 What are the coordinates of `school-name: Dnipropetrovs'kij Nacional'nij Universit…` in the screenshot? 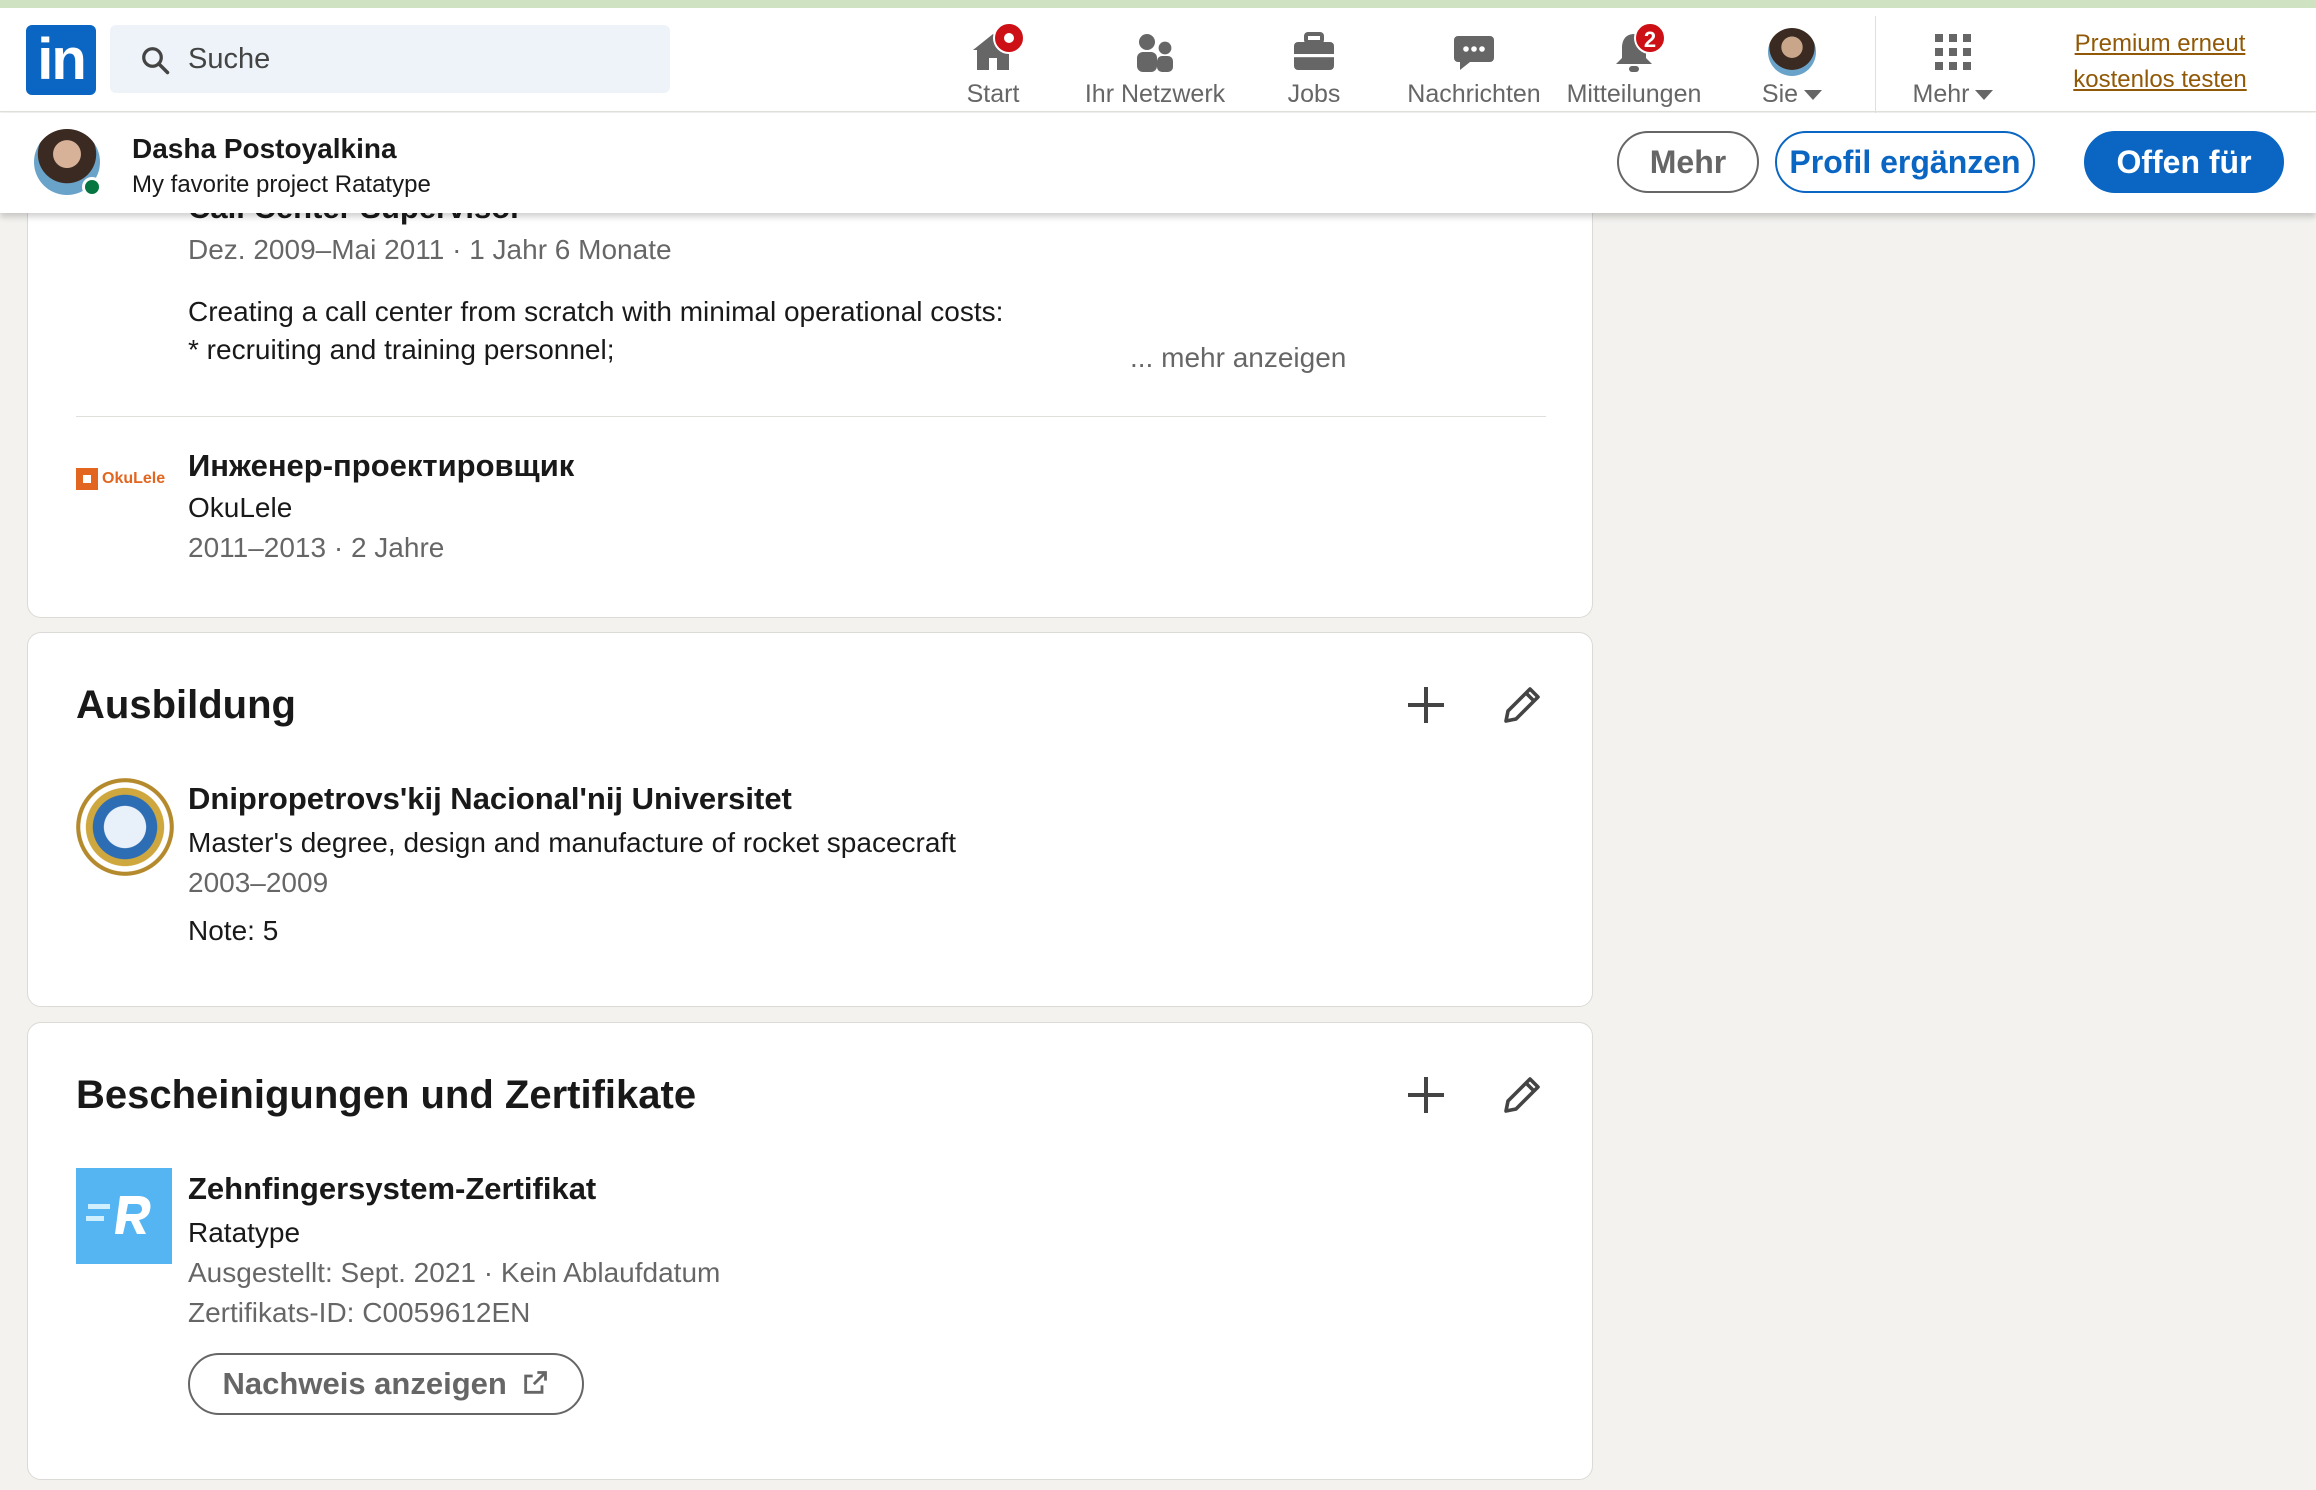 It's located at (490, 799).